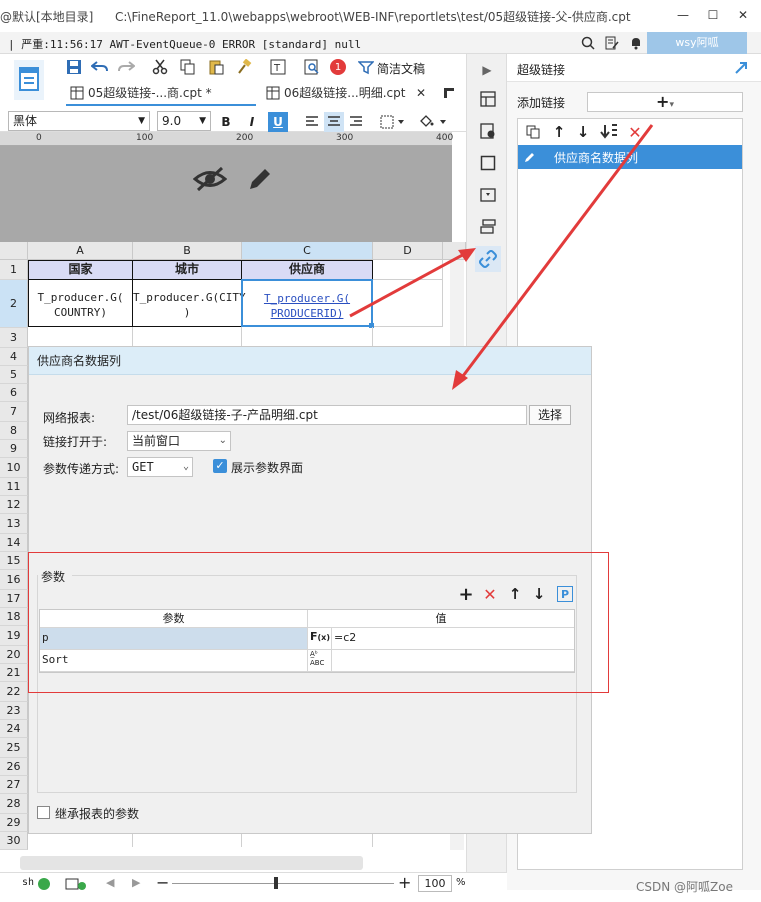  What do you see at coordinates (684, 887) in the screenshot?
I see `watermark: CSDN @阿呱Zoe` at bounding box center [684, 887].